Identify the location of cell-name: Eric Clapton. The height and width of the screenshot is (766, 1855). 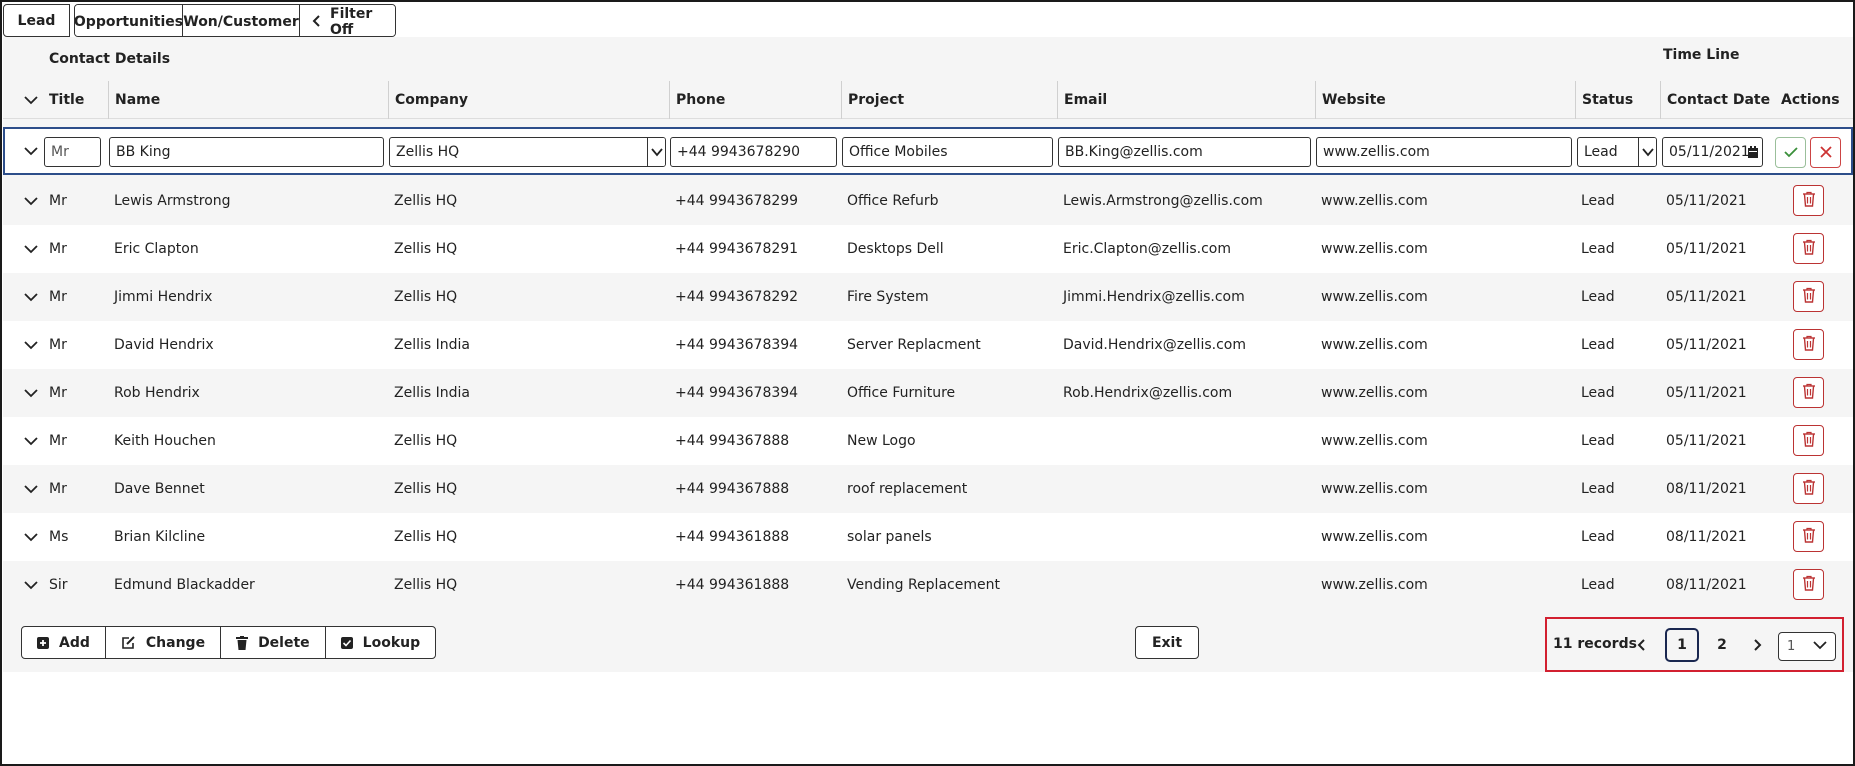
(156, 249).